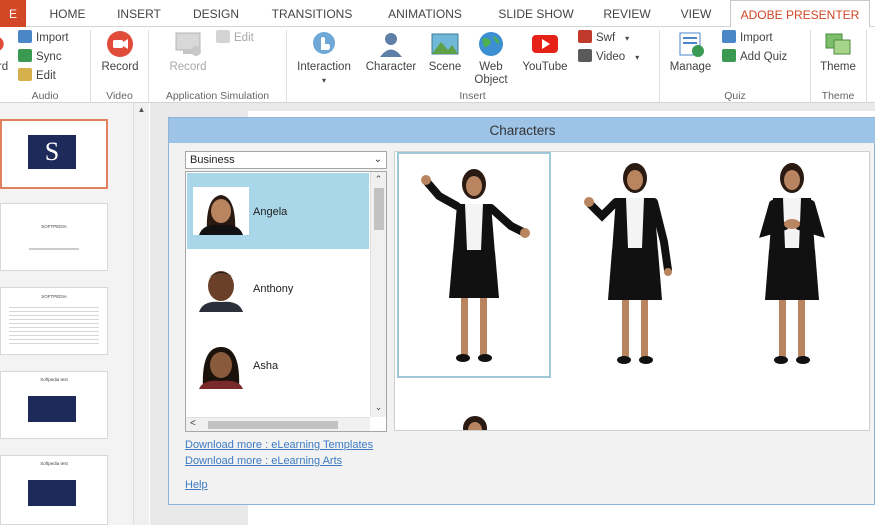  Describe the element at coordinates (627, 13) in the screenshot. I see `tab-review: REVIEW` at that location.